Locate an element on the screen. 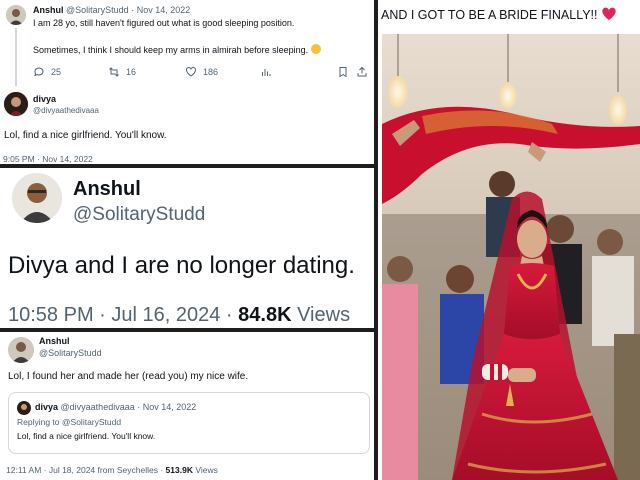  views-button is located at coordinates (266, 72).